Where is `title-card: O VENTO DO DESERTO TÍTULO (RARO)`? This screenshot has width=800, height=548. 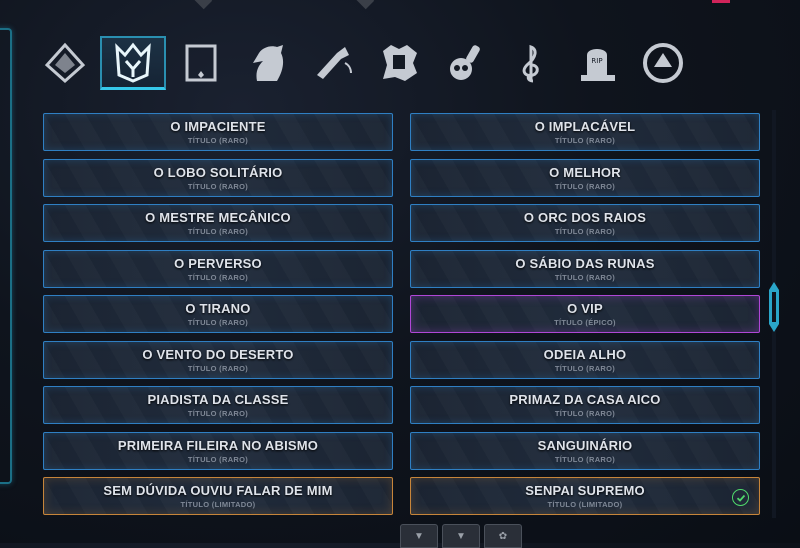 title-card: O VENTO DO DESERTO TÍTULO (RARO) is located at coordinates (218, 359).